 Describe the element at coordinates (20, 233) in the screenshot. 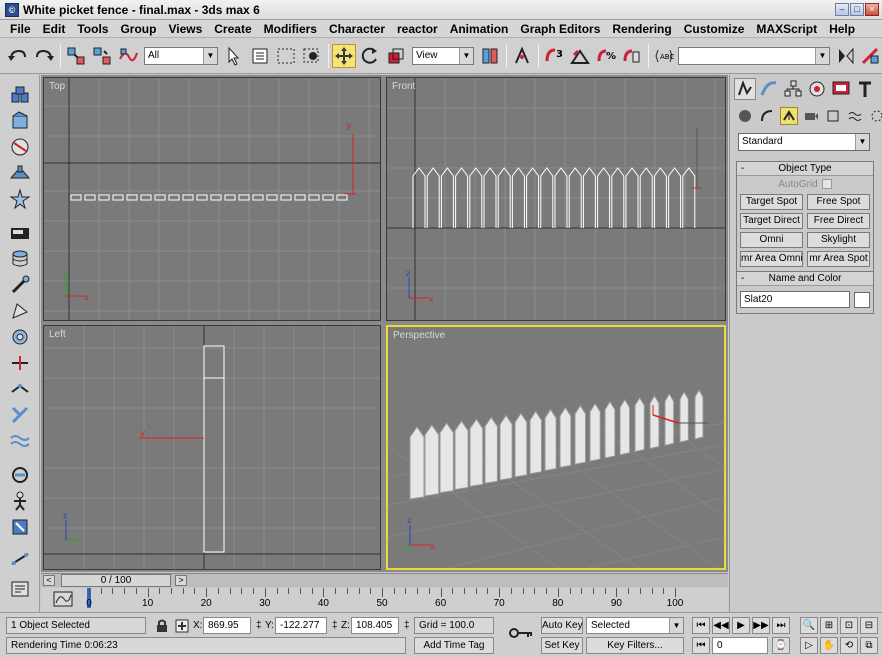

I see `cameras-icon` at that location.